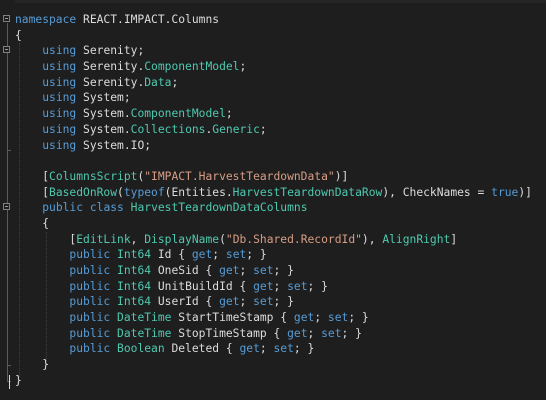 This screenshot has width=546, height=400. Describe the element at coordinates (46, 19) in the screenshot. I see `code-token: namespace` at that location.